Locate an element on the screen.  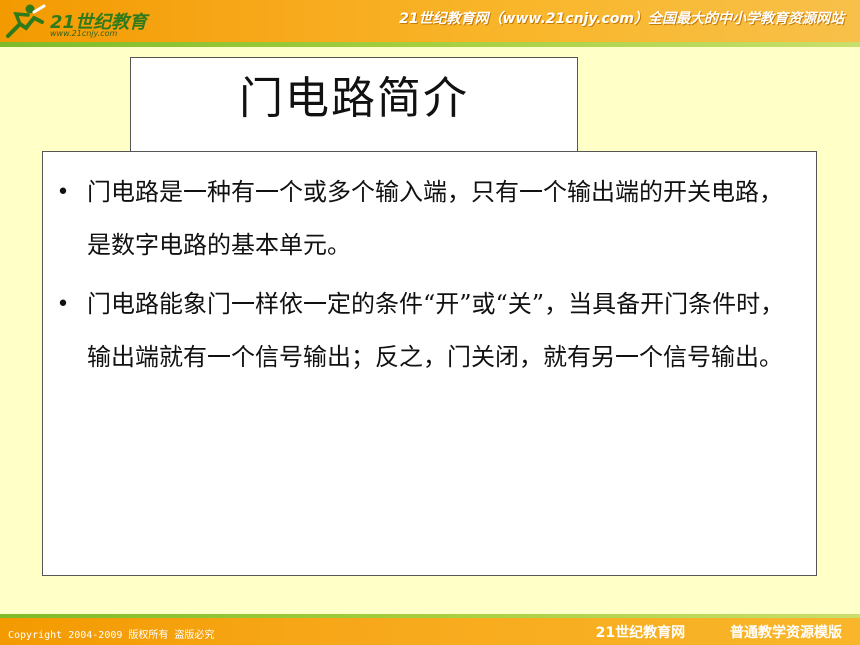
footer-site-name: 21世纪教育网 is located at coordinates (640, 633).